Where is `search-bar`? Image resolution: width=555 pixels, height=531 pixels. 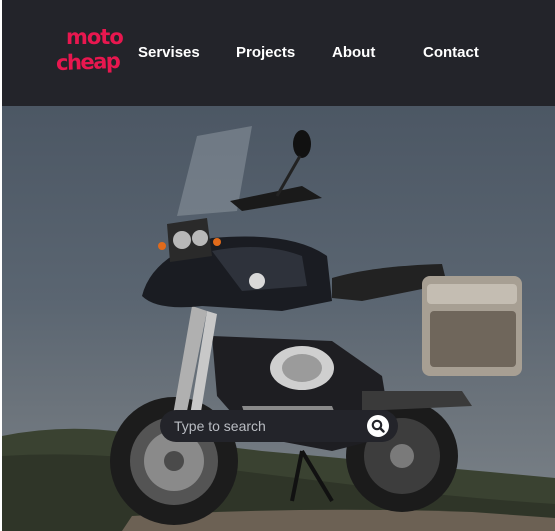
search-bar is located at coordinates (279, 426).